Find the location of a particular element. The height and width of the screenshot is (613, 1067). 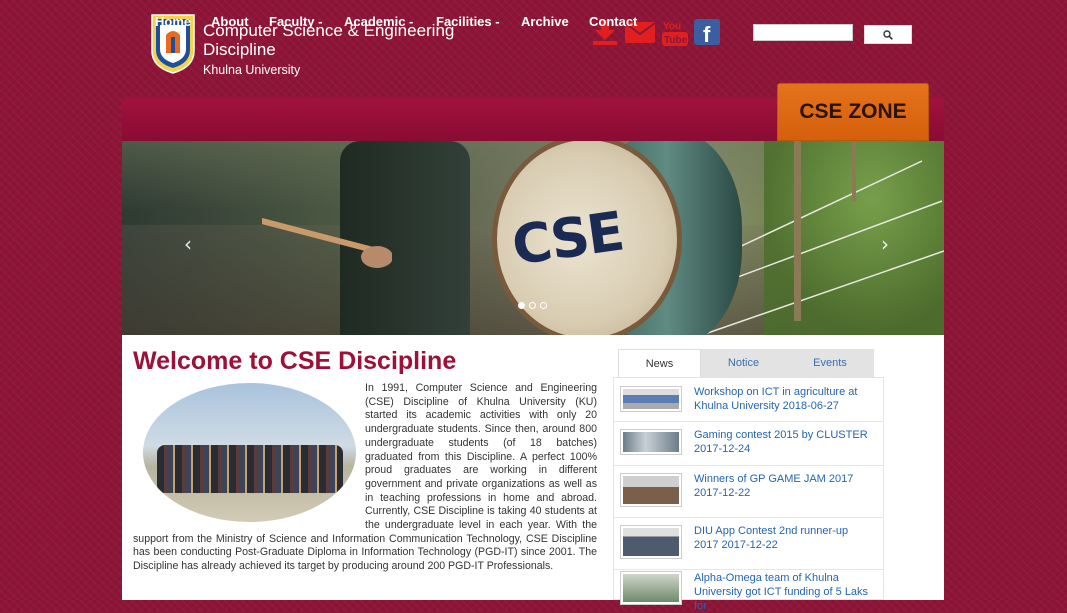

svg-text: Tube is located at coordinates (676, 40).